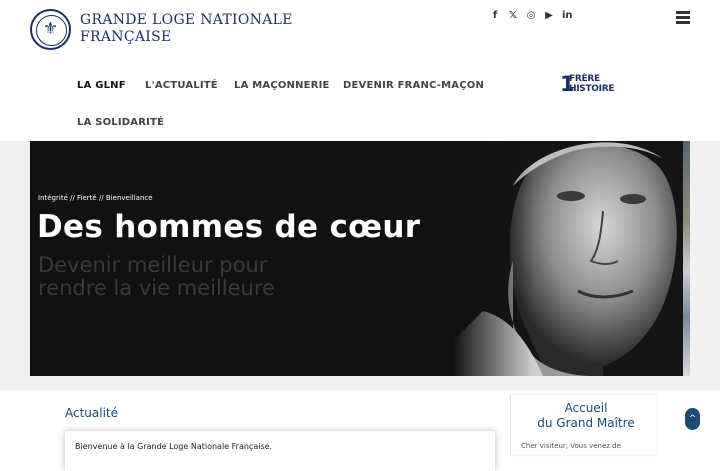 This screenshot has width=720, height=471. What do you see at coordinates (153, 265) in the screenshot?
I see `hero-subline-1: Devenir meilleur pour` at bounding box center [153, 265].